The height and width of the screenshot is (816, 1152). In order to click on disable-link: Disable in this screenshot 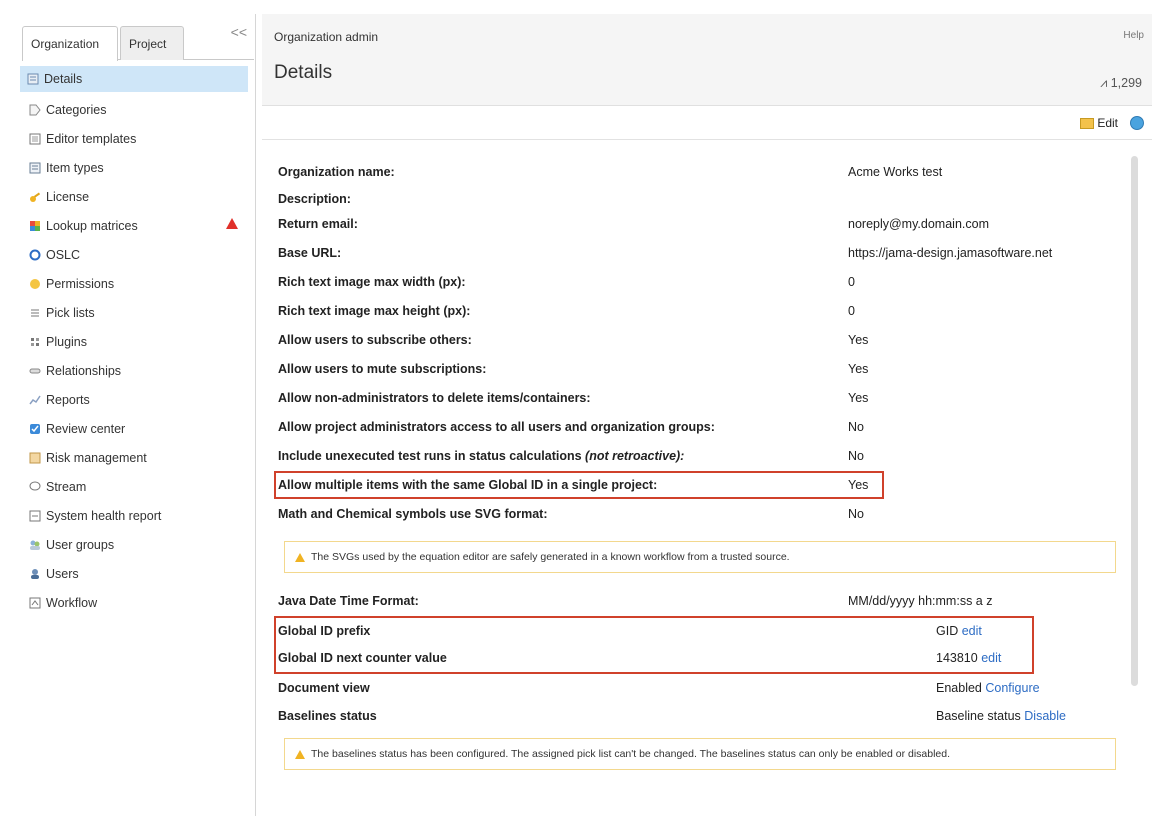, I will do `click(1045, 716)`.